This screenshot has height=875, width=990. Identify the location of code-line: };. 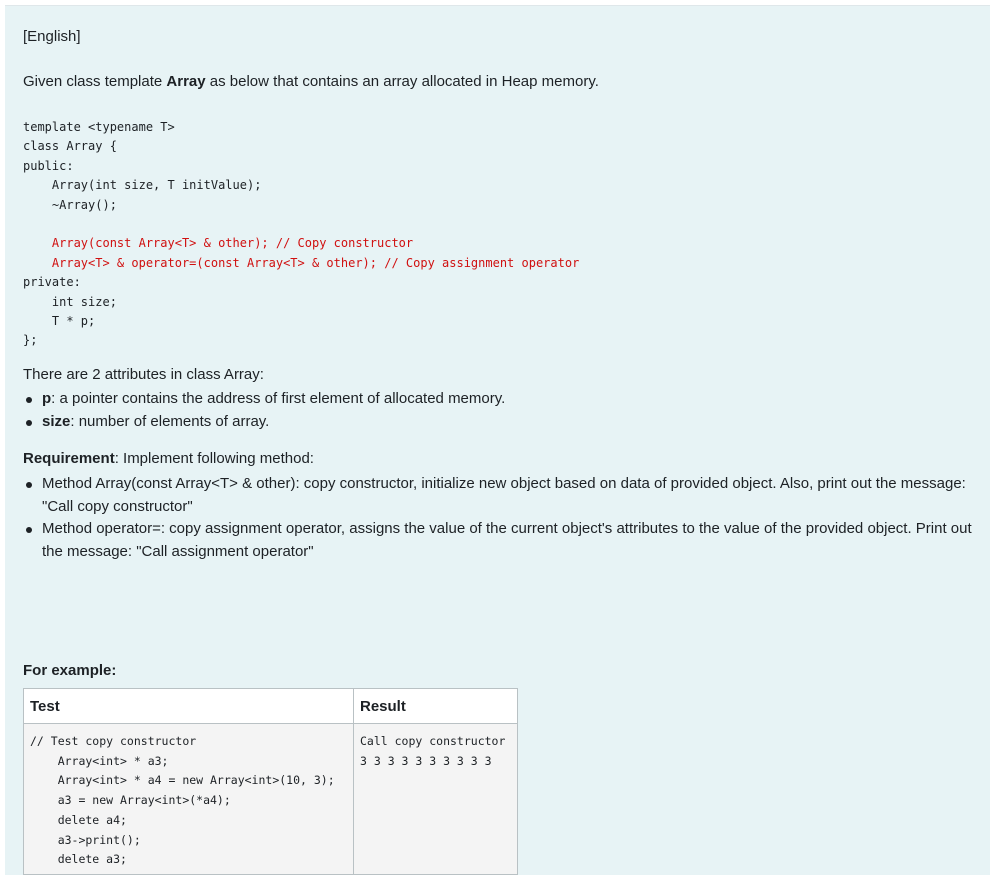
(30, 340).